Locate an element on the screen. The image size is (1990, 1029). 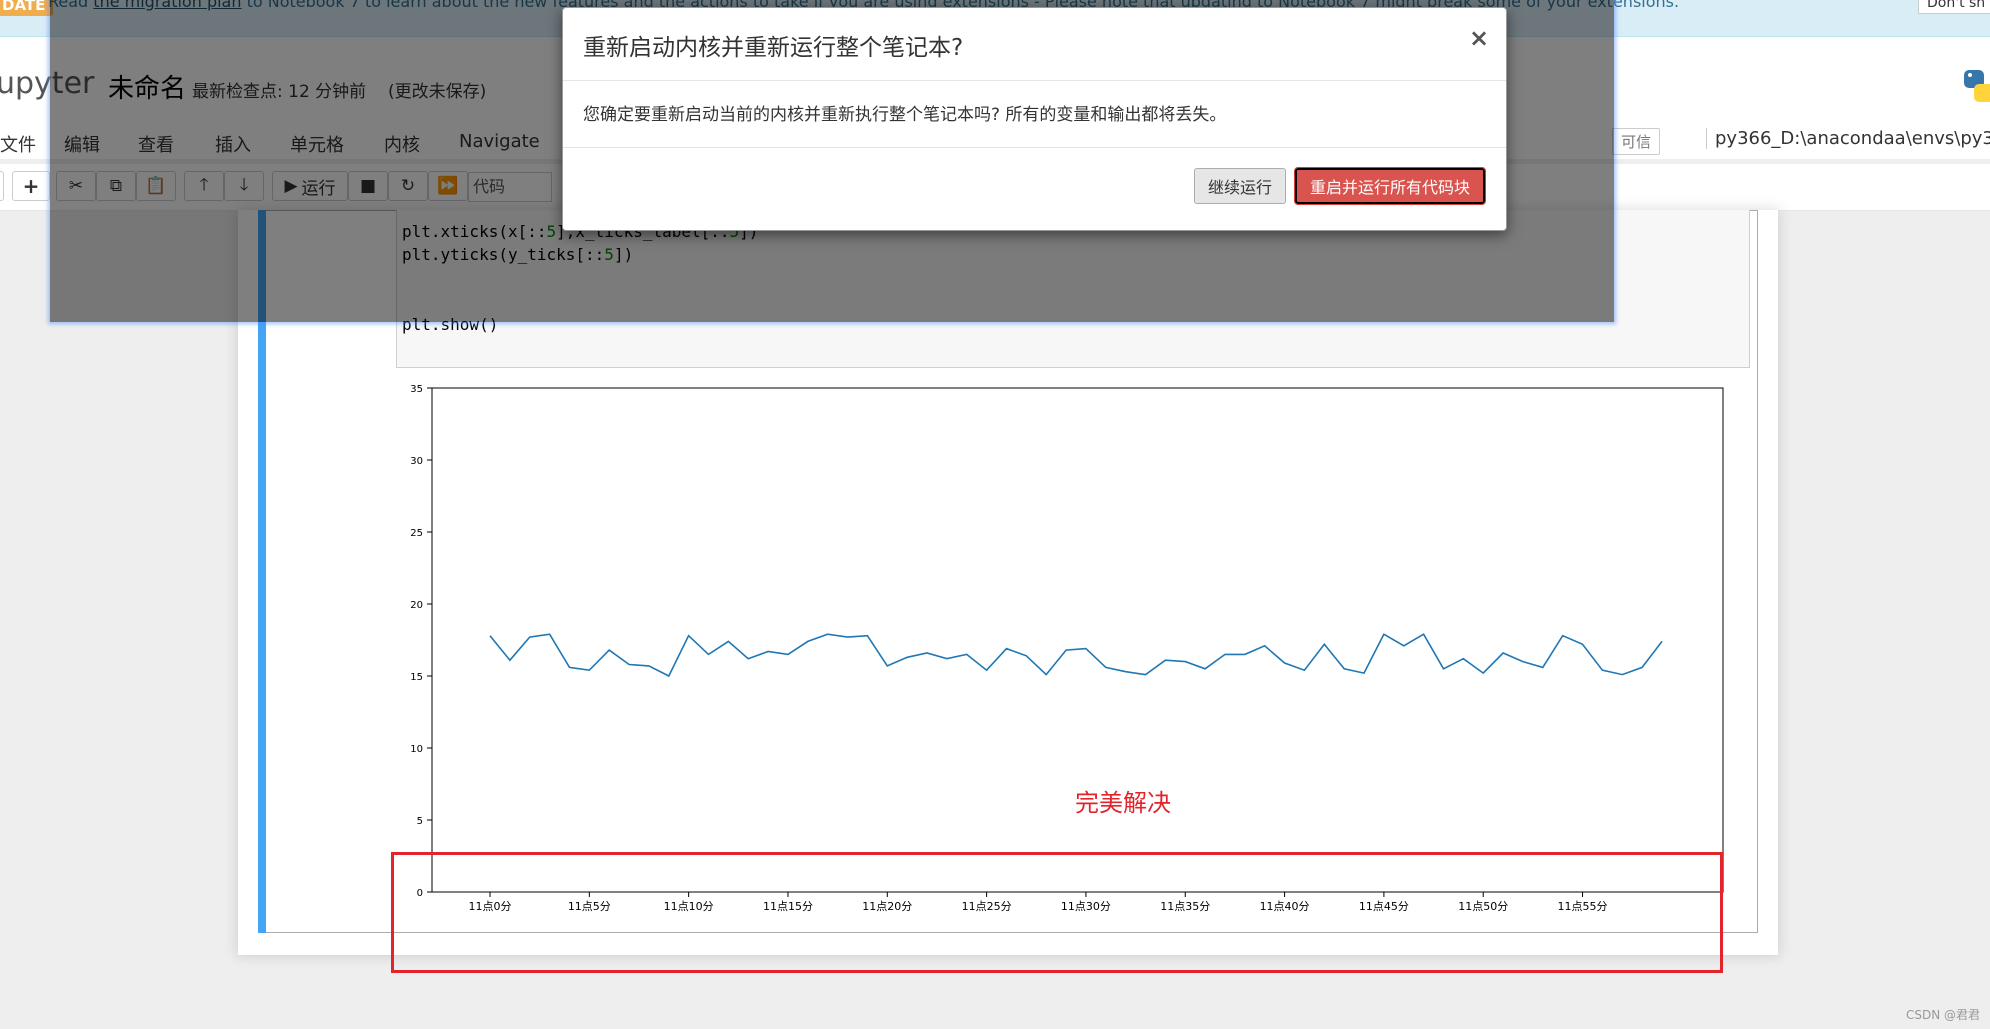
plus-icon: + is located at coordinates (31, 186).